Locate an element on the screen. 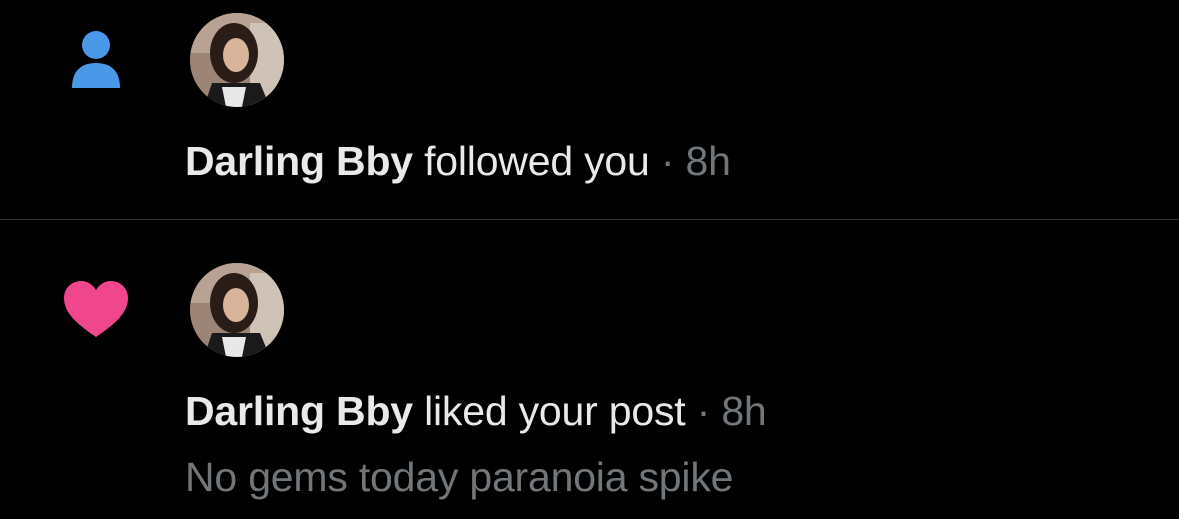 The width and height of the screenshot is (1179, 519). person-icon is located at coordinates (96, 59).